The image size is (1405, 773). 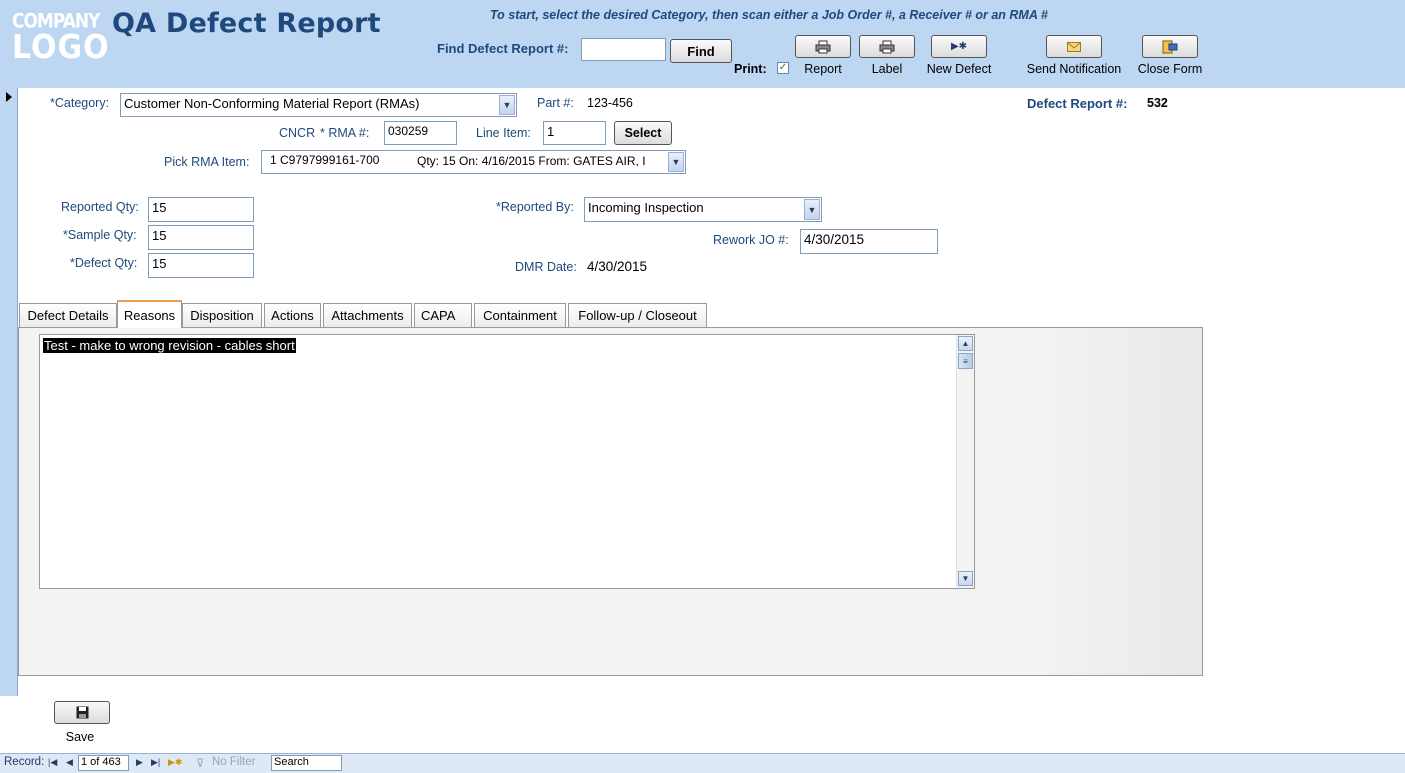 What do you see at coordinates (750, 69) in the screenshot?
I see `print-label: Print:` at bounding box center [750, 69].